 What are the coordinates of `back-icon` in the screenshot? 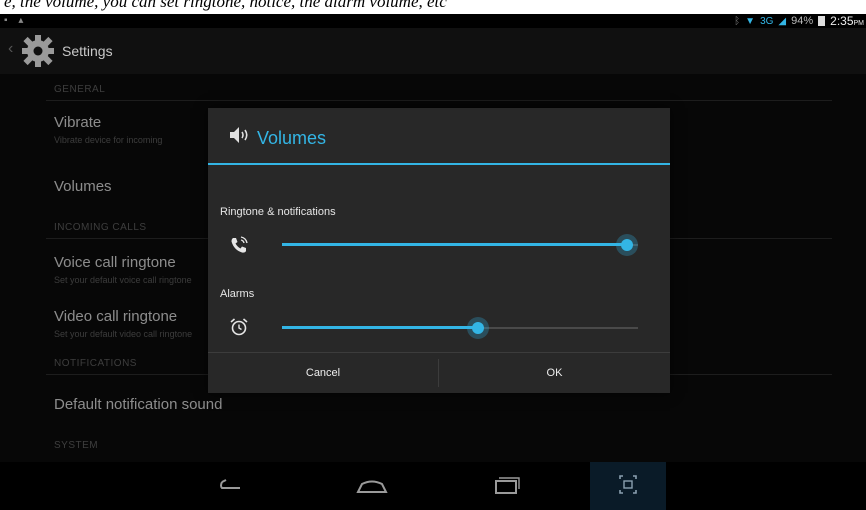 It's located at (230, 486).